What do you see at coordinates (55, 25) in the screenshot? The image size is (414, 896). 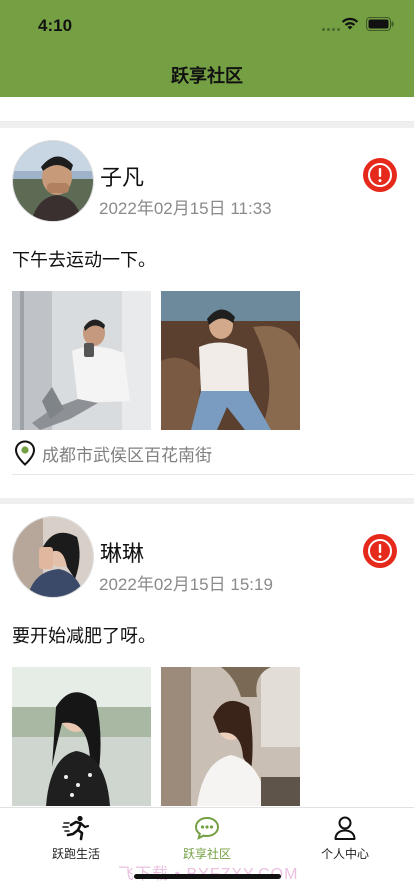 I see `status-time: 4:10` at bounding box center [55, 25].